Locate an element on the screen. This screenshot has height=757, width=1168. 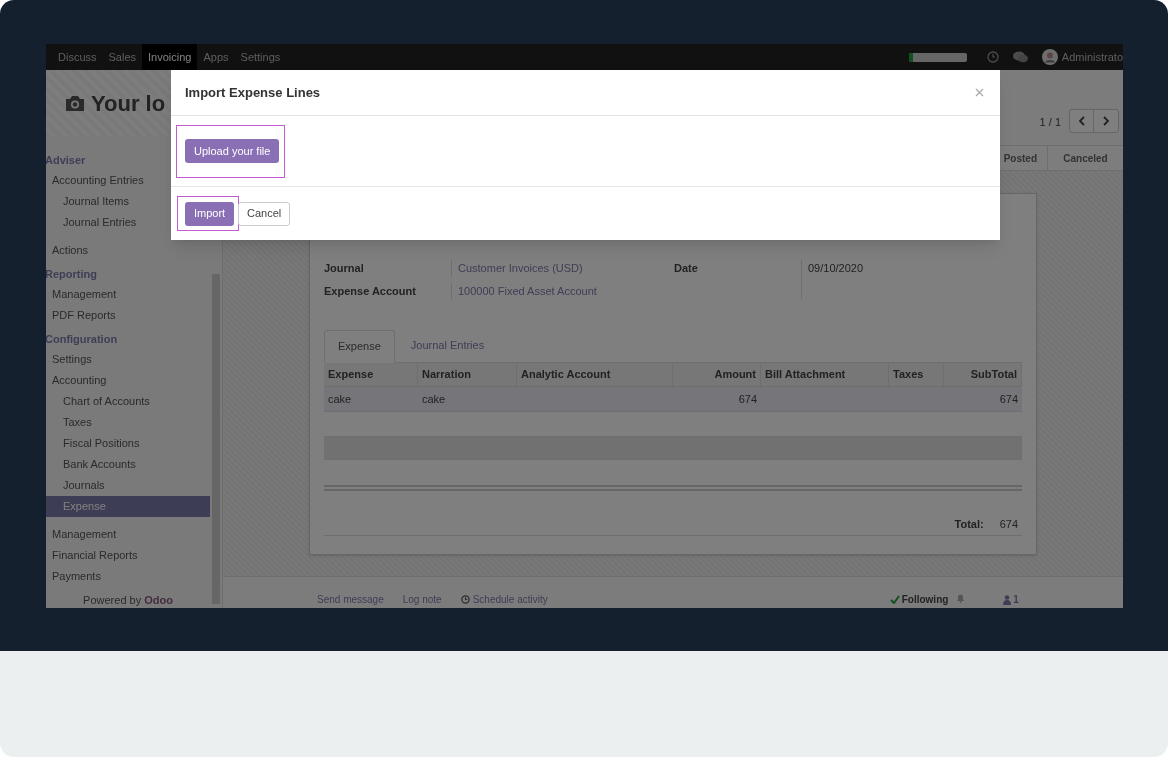
brand-link: Odoo is located at coordinates (158, 600).